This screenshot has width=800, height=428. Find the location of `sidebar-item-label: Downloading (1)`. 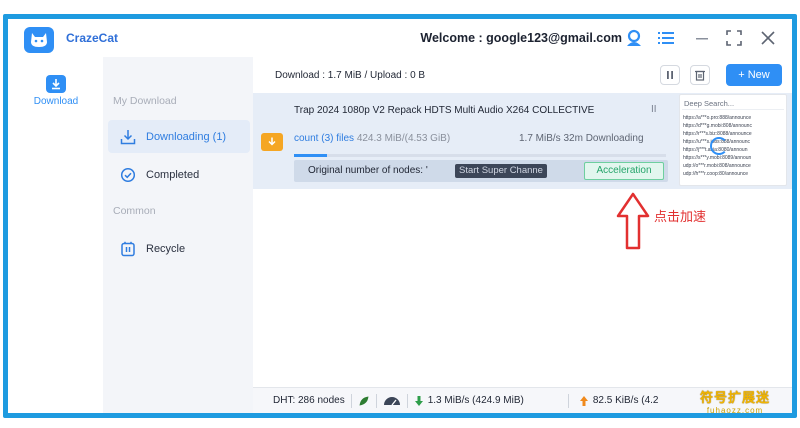

sidebar-item-label: Downloading (1) is located at coordinates (186, 136).